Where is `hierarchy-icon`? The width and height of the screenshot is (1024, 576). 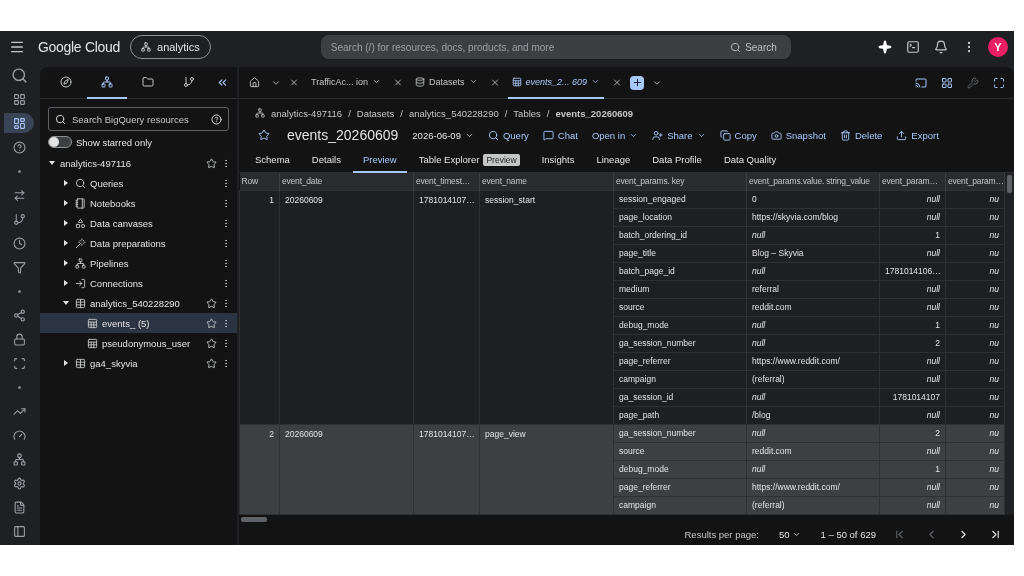
hierarchy-icon is located at coordinates (80, 263).